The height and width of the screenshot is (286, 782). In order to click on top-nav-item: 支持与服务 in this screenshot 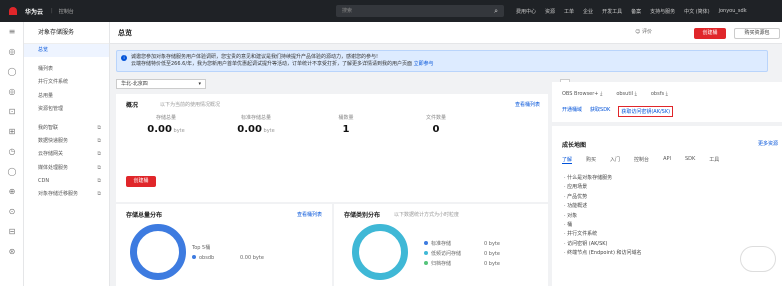, I will do `click(662, 11)`.